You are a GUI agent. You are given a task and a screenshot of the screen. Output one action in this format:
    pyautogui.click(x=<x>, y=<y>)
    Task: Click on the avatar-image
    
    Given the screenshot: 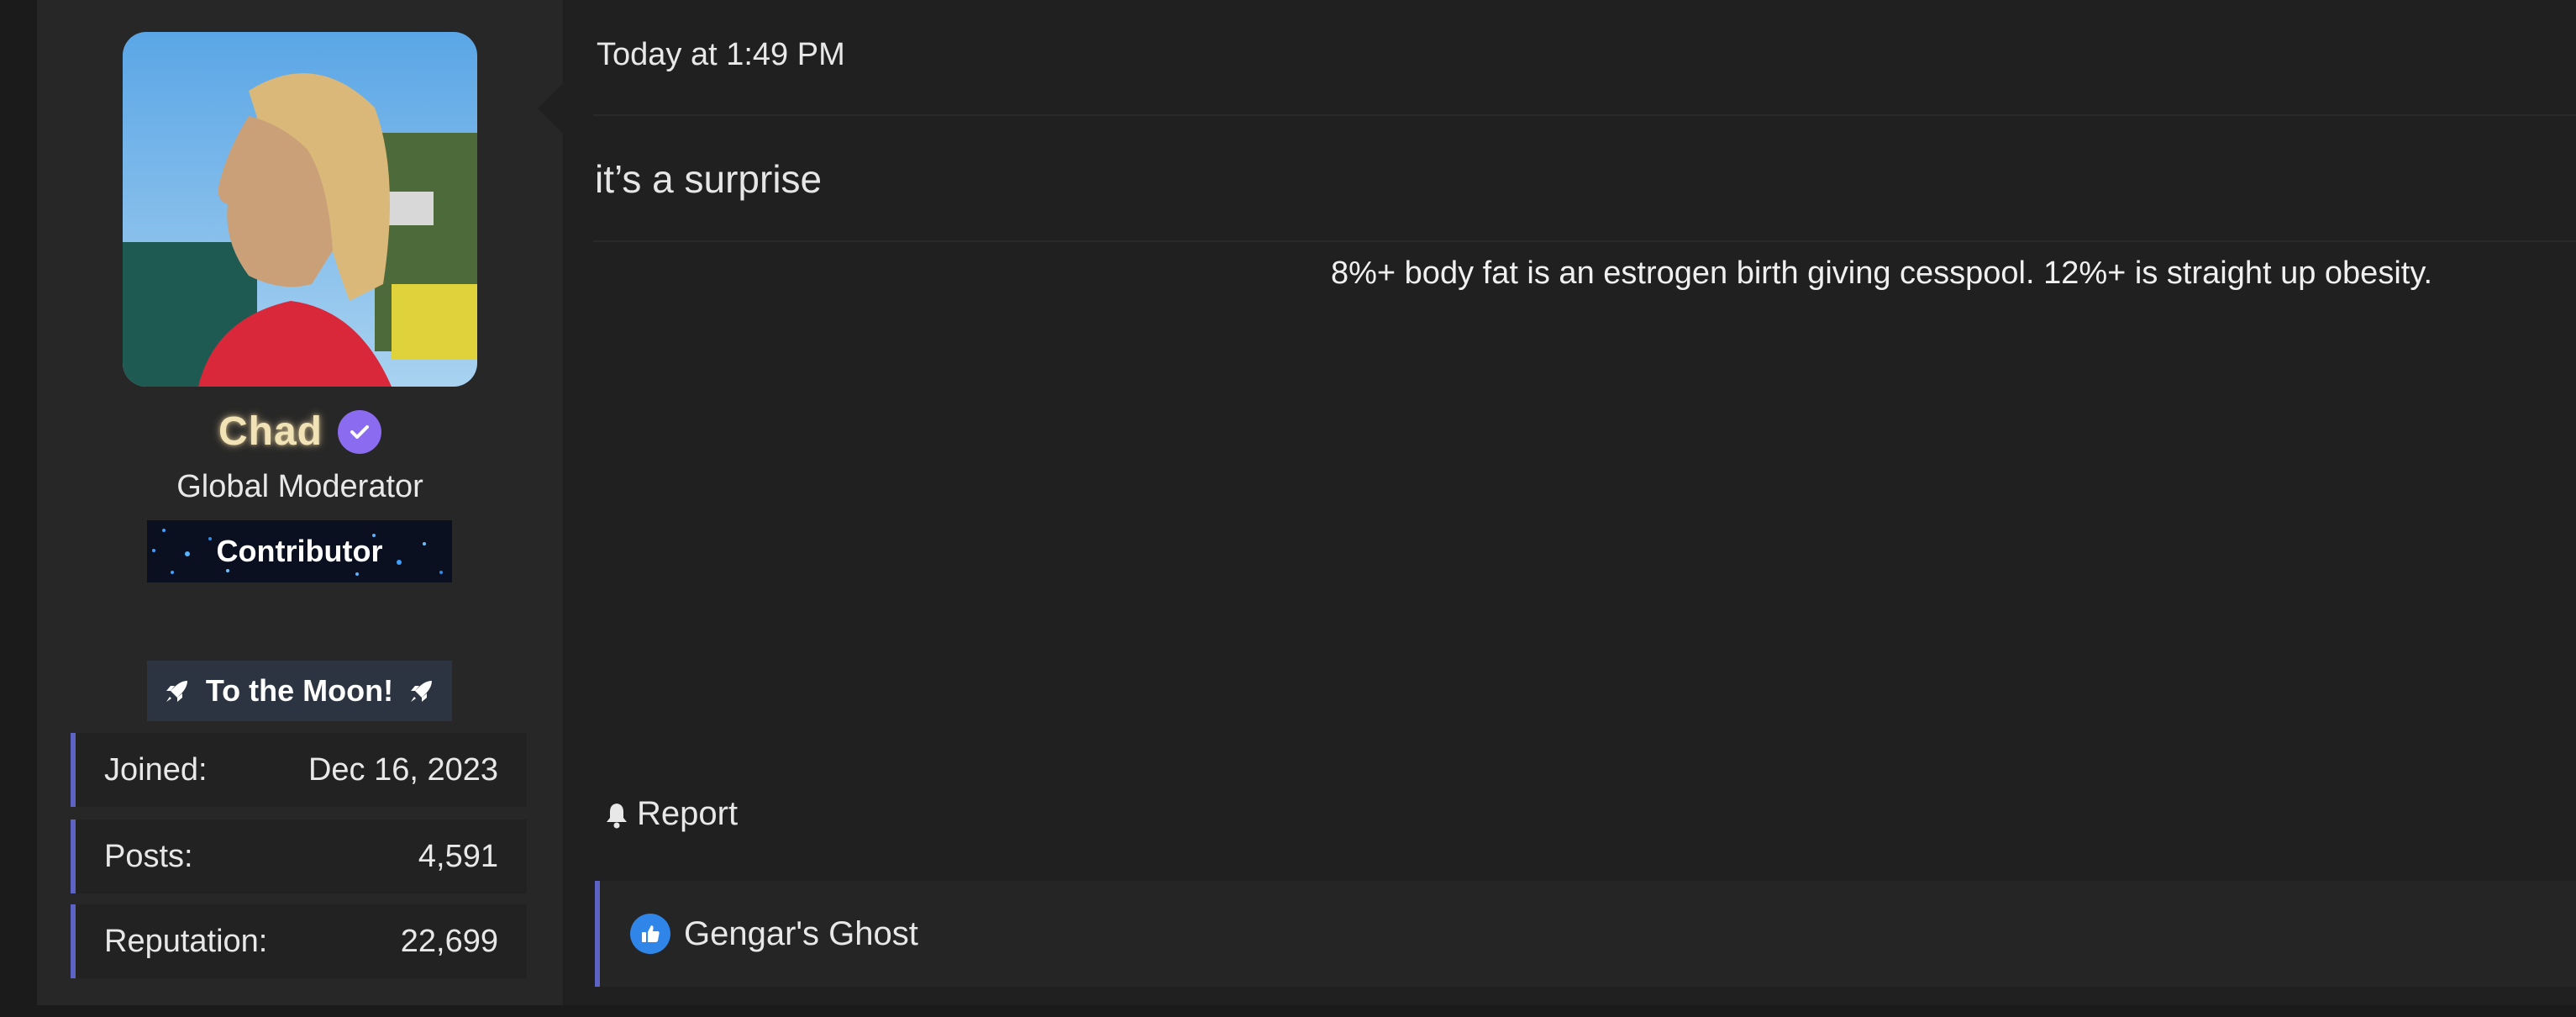 What is the action you would take?
    pyautogui.click(x=300, y=209)
    